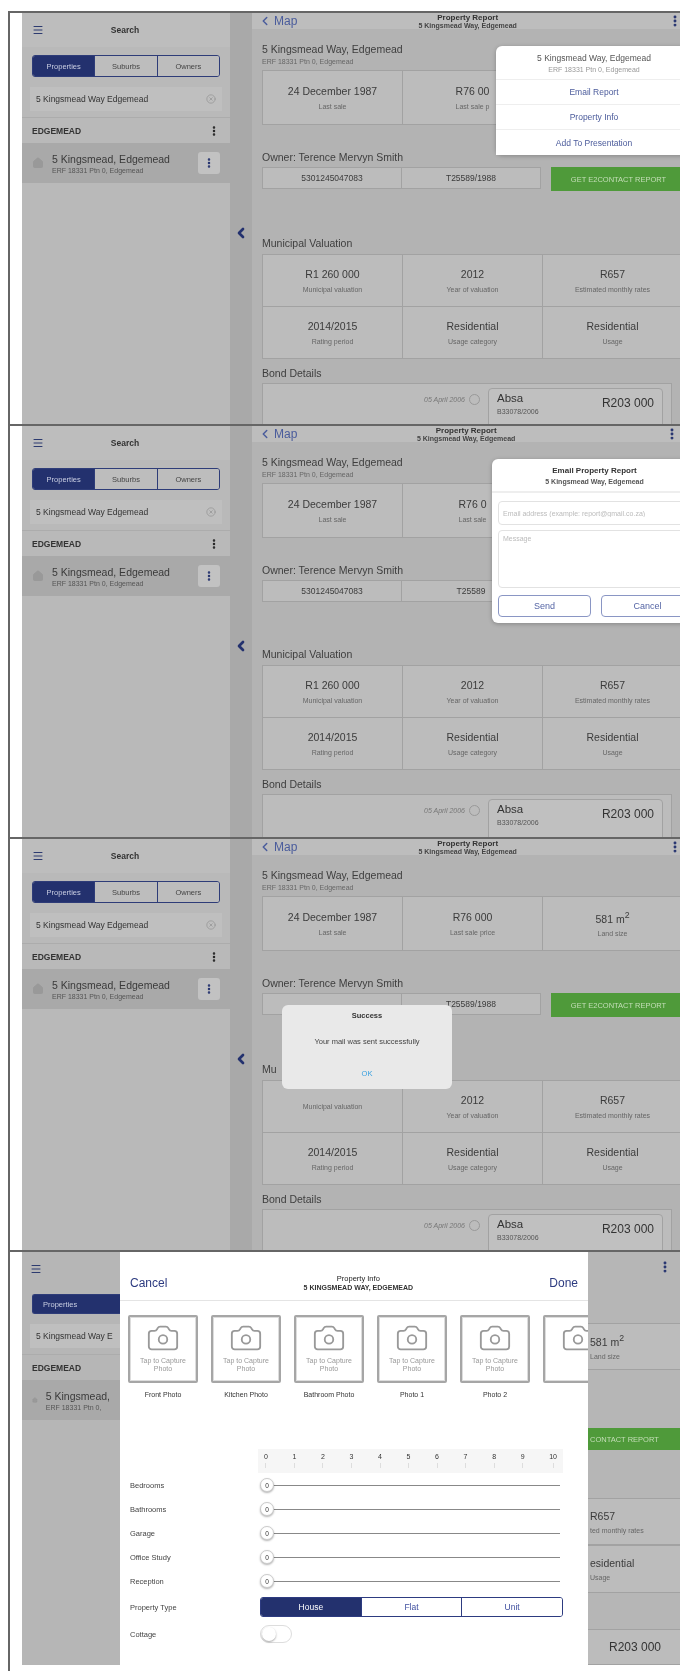 The width and height of the screenshot is (680, 1671). Describe the element at coordinates (472, 504) in the screenshot. I see `stat-value: R76 0` at that location.